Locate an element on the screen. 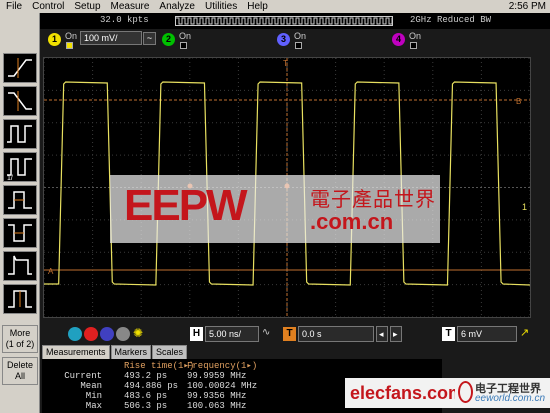  elecfans-text: elecfans.com is located at coordinates (407, 393).